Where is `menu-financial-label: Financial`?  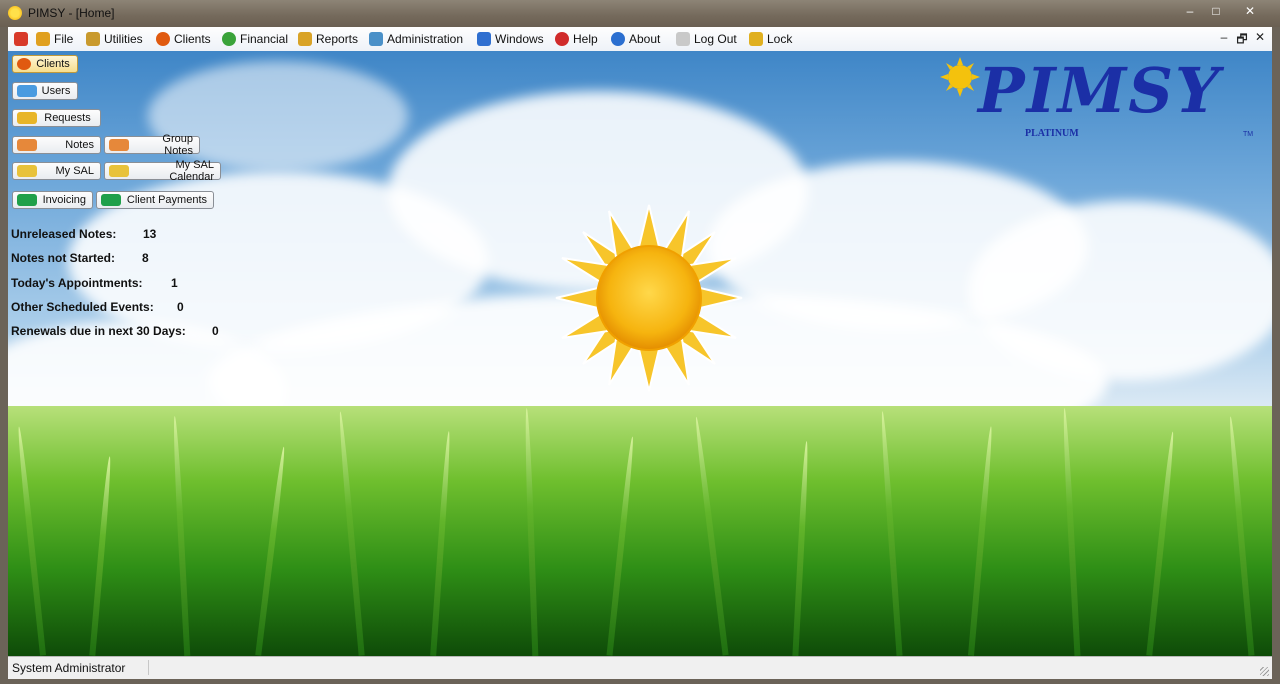
menu-financial-label: Financial is located at coordinates (264, 39).